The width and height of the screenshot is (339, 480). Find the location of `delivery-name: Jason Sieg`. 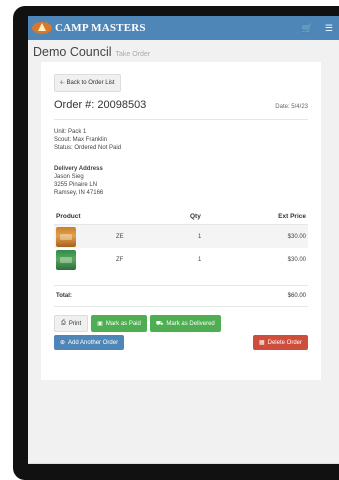

delivery-name: Jason Sieg is located at coordinates (69, 177).